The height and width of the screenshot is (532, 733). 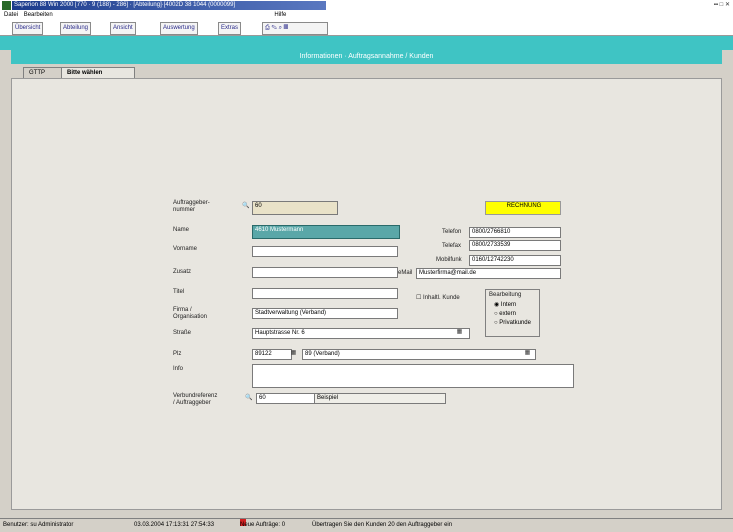 I want to click on ort-field: 89 (Verband), so click(x=419, y=354).